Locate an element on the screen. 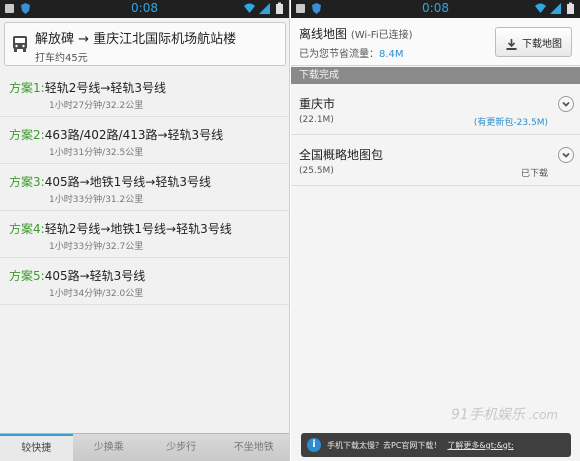 This screenshot has width=580, height=461. route-summary: 解放碑 → 重庆江北国际机场航站楼 打车约45元 is located at coordinates (145, 44).